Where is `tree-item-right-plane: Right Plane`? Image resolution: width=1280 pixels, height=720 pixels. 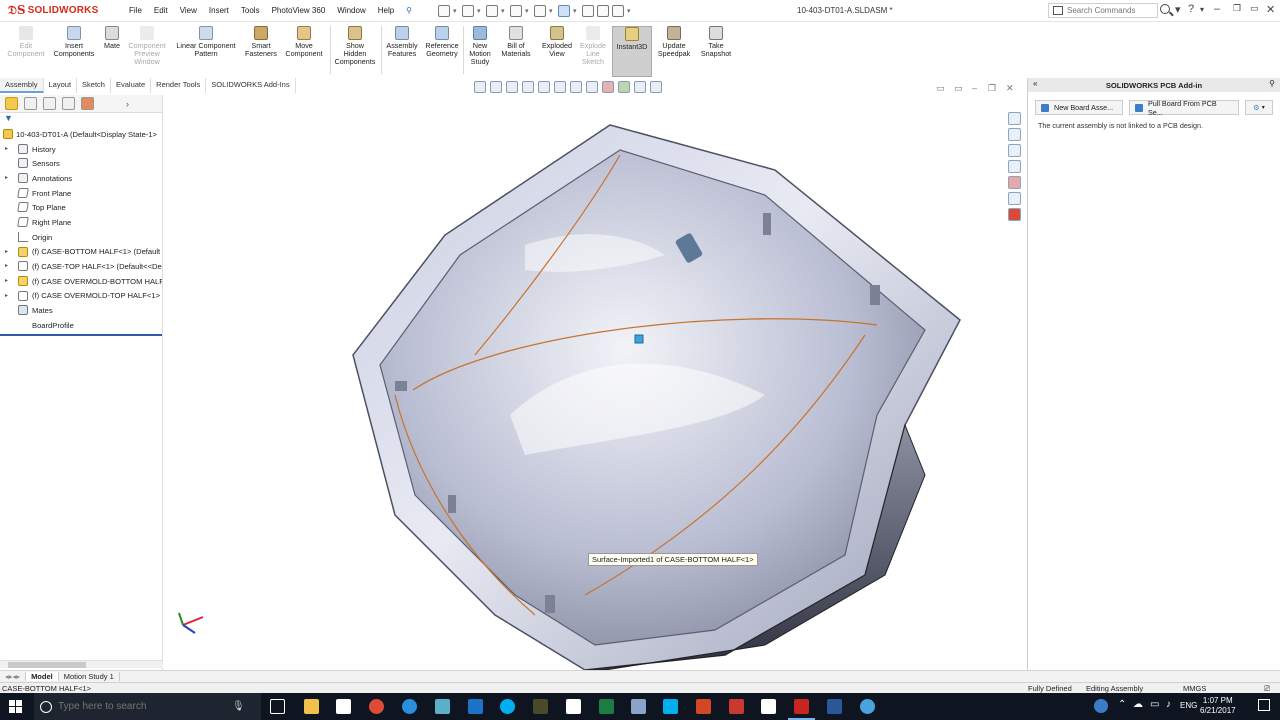 tree-item-right-plane: Right Plane is located at coordinates (81, 222).